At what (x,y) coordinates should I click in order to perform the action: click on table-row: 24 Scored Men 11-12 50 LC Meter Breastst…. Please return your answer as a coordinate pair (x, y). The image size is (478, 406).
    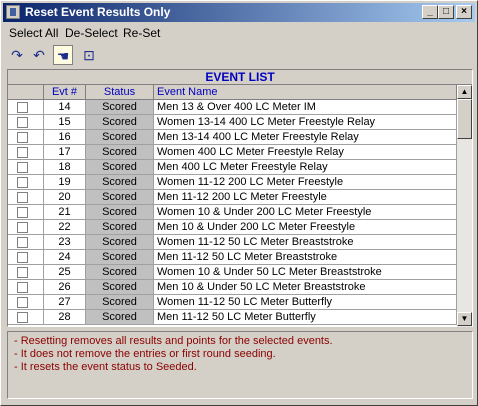
    Looking at the image, I should click on (232, 257).